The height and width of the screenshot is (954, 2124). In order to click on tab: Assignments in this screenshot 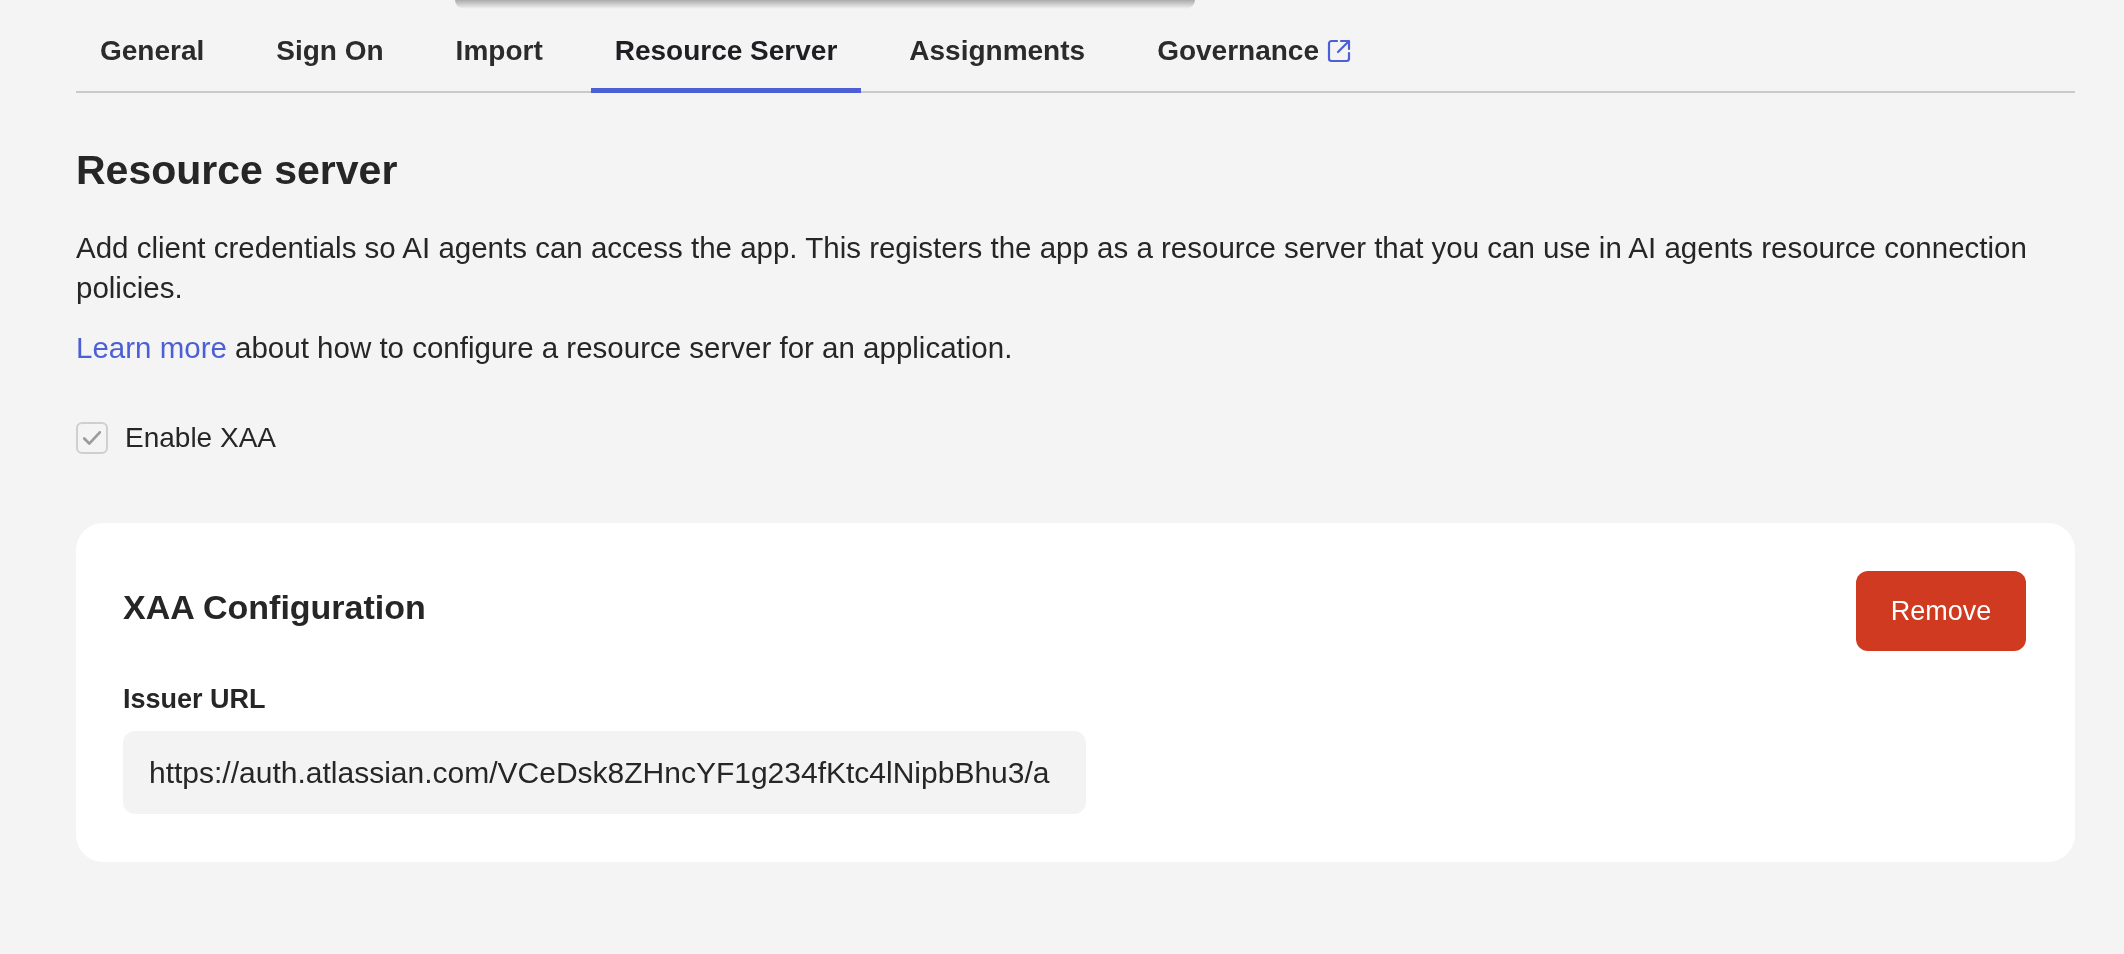, I will do `click(997, 49)`.